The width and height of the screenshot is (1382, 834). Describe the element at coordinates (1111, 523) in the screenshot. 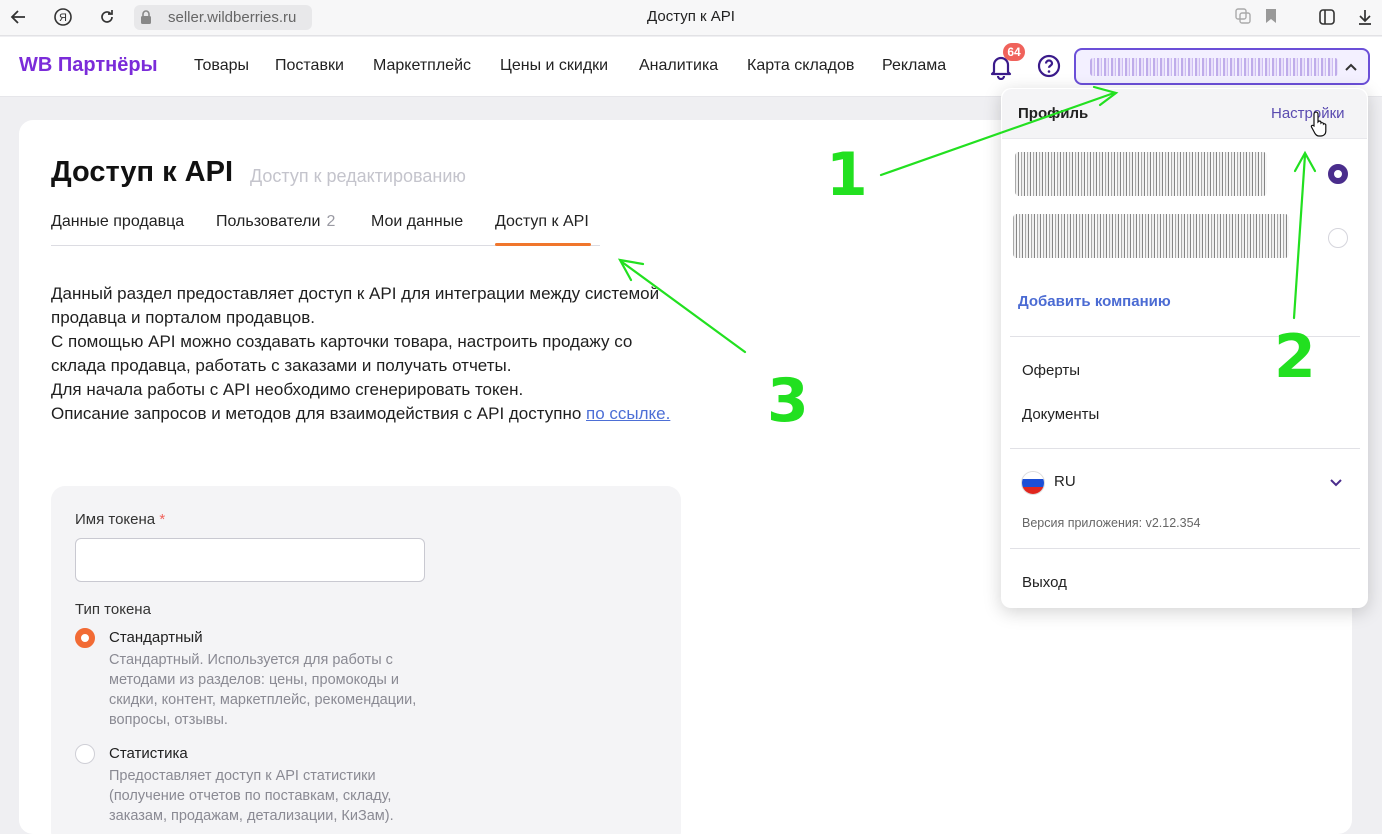

I see `app-version: Версия приложения: v2.12.354` at that location.